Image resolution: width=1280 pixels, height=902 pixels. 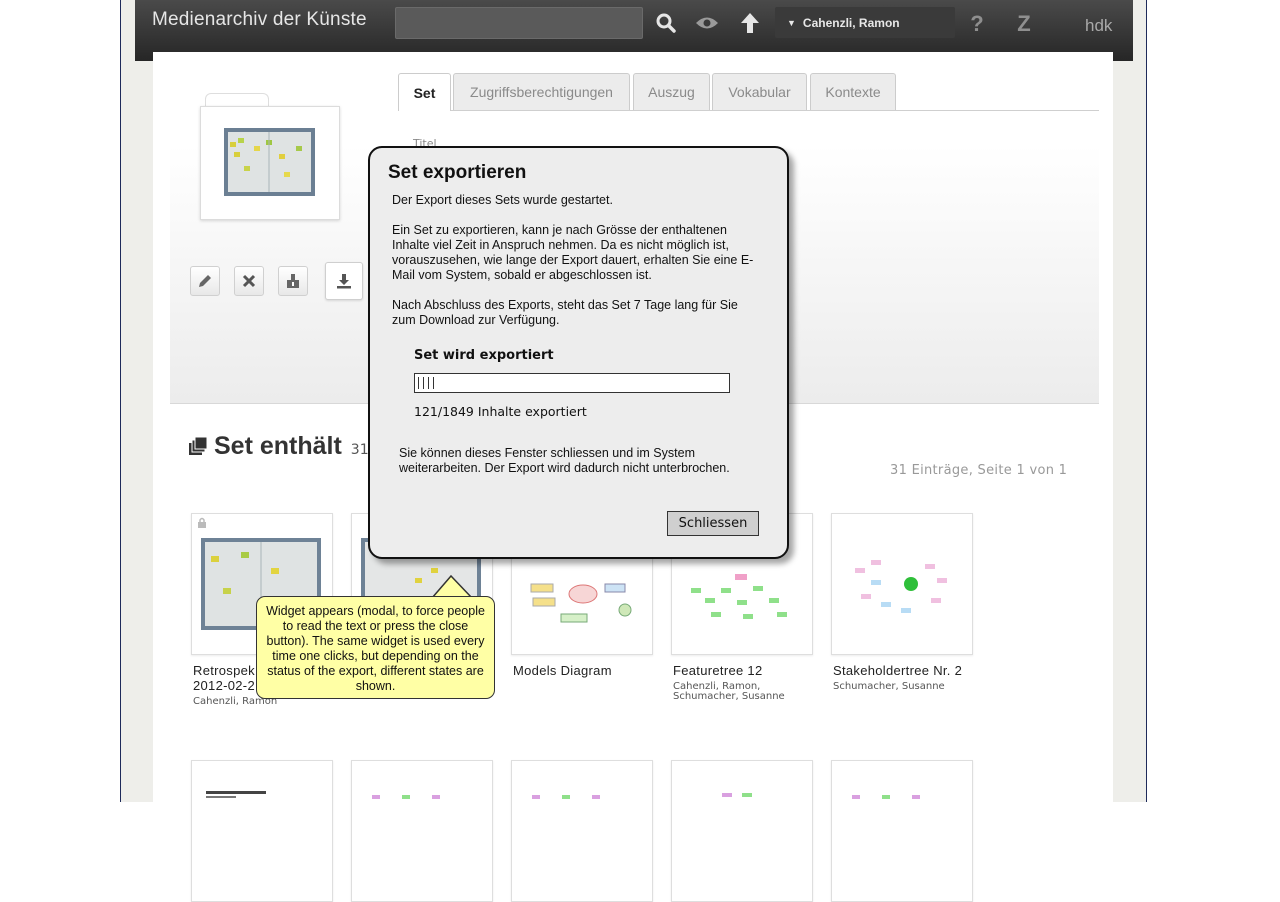 I want to click on progress-text: 121/1849 Inhalte exportiert, so click(x=500, y=411).